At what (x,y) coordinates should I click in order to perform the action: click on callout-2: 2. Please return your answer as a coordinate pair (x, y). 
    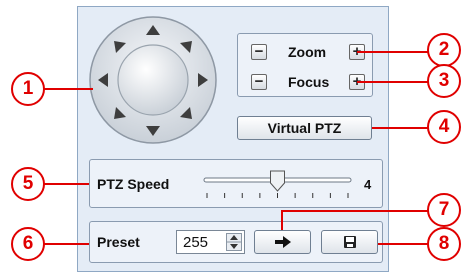
    Looking at the image, I should click on (444, 50).